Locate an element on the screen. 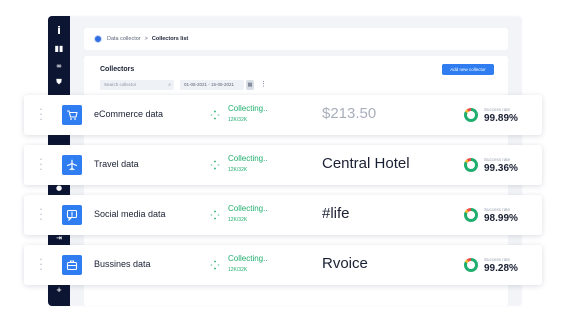  date-range-field: 01-05-2021 - 15-05-2021 is located at coordinates (212, 85).